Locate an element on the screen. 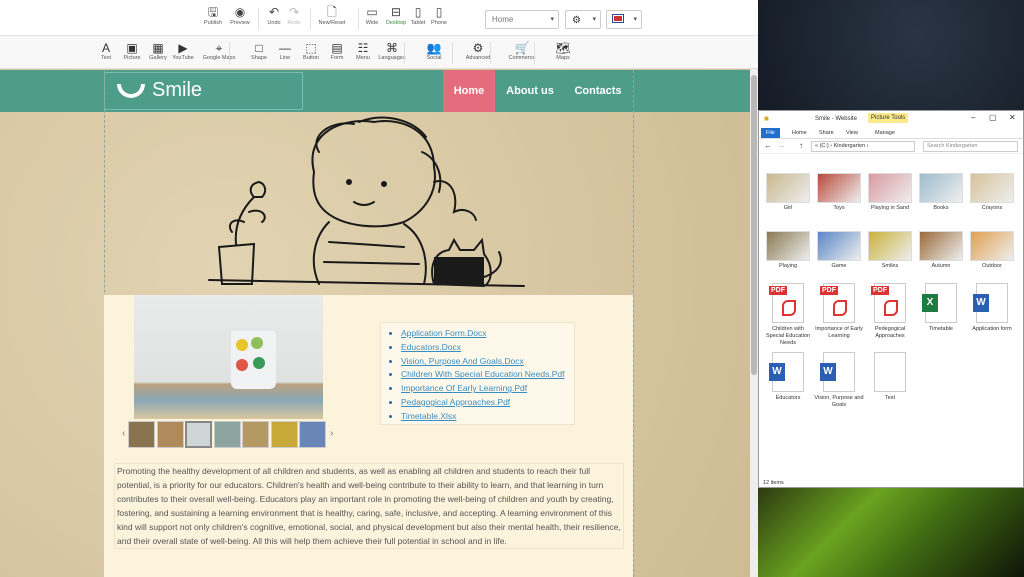 The height and width of the screenshot is (577, 1024). file-item: W Application form is located at coordinates (992, 308).